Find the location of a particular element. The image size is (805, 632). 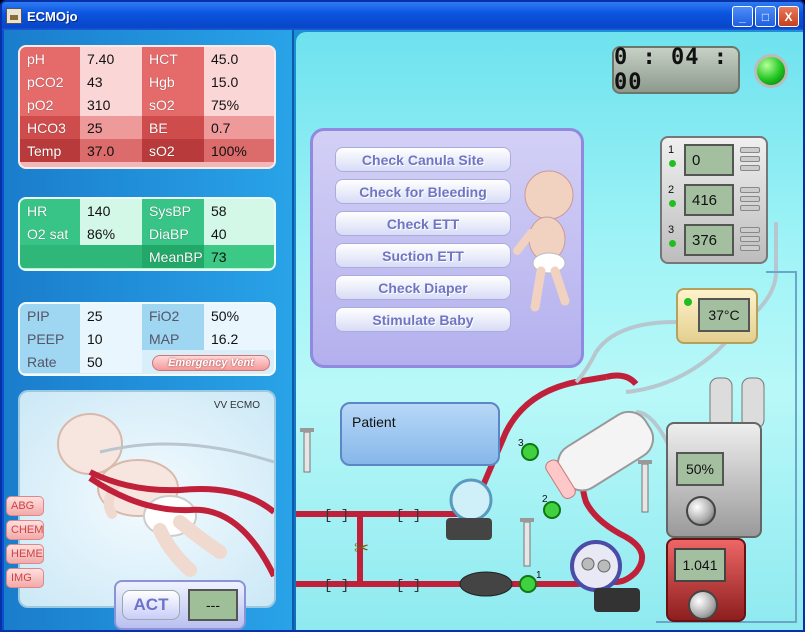

vitals-value: 40 is located at coordinates (239, 233).